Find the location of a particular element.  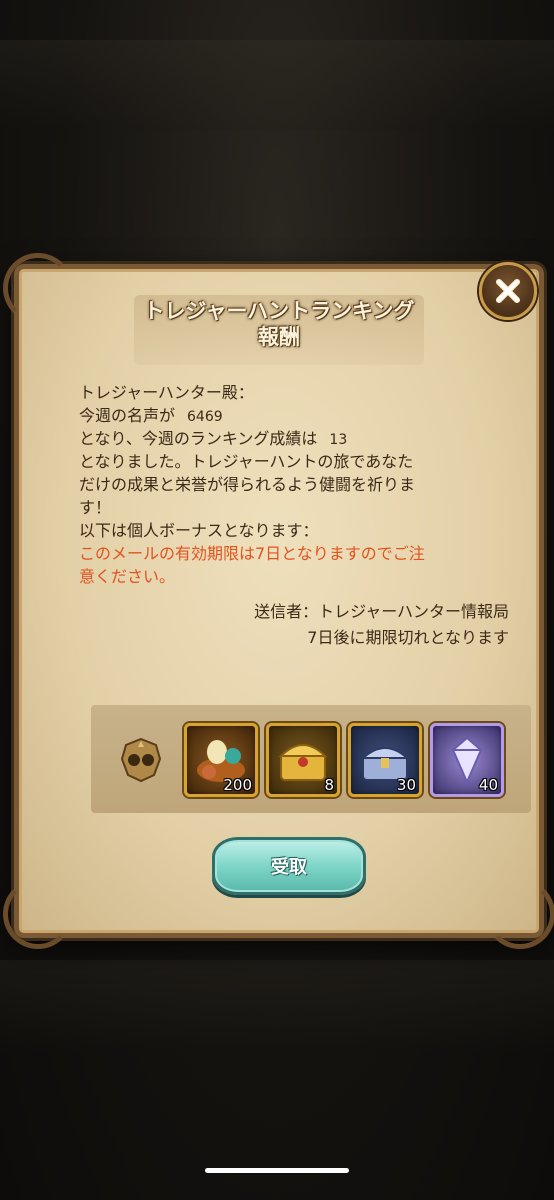

reward-count: 8 is located at coordinates (329, 785).